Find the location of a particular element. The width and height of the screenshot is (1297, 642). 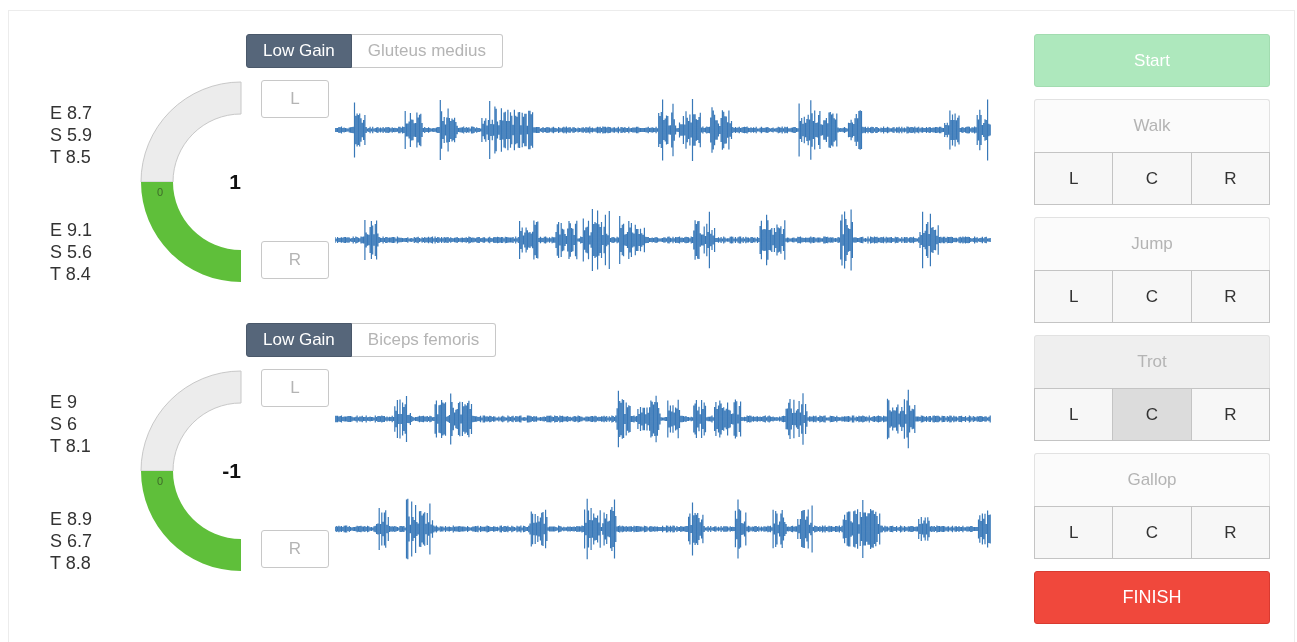

stat-text: E 9.1 is located at coordinates (72, 230).